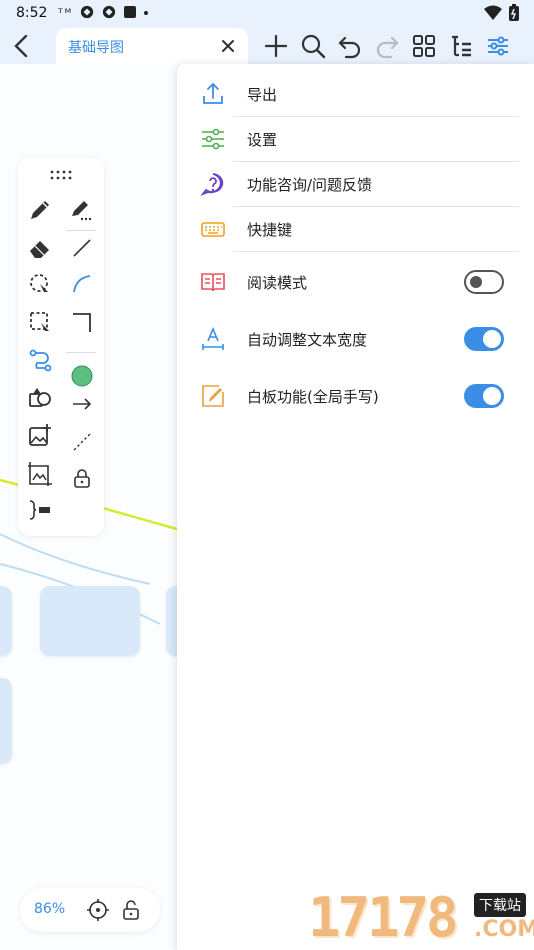 This screenshot has width=534, height=950. I want to click on whiteboard-toggle, so click(484, 396).